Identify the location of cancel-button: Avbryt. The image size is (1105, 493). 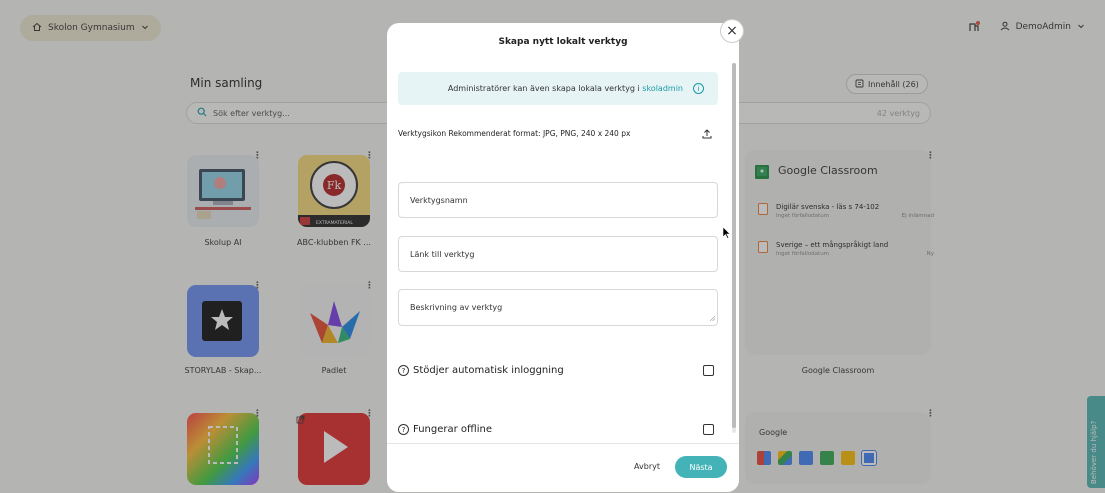
(647, 466).